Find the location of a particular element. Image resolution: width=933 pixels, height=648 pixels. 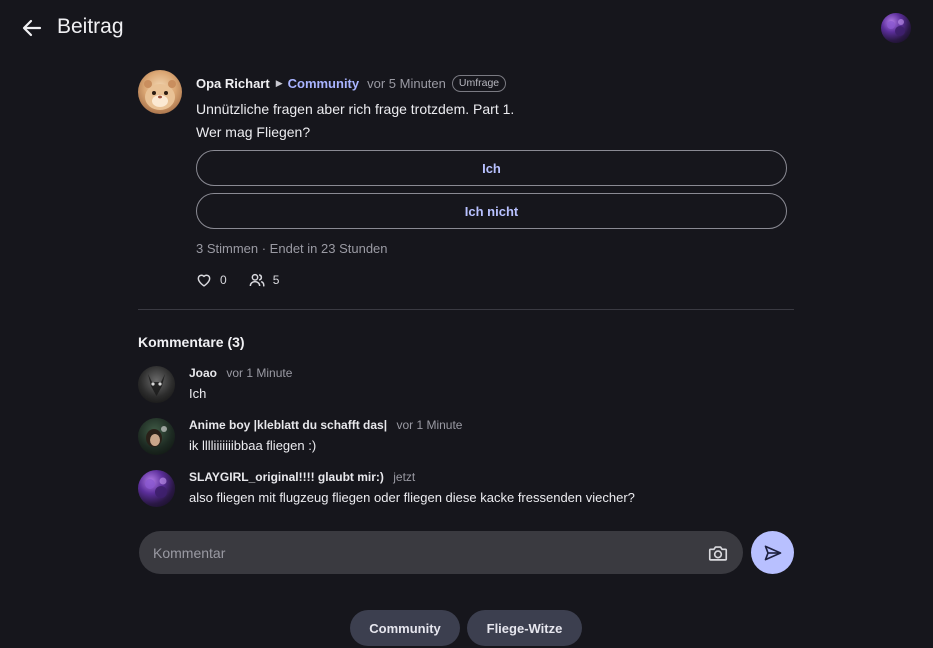

comment-author: SLAYGIRL_original!!!! glaubt mir:) is located at coordinates (286, 477).